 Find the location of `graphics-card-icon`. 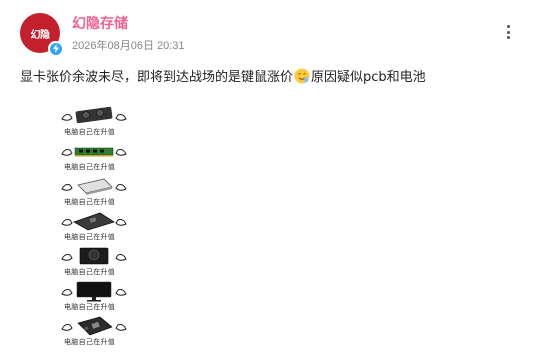

graphics-card-icon is located at coordinates (94, 115).